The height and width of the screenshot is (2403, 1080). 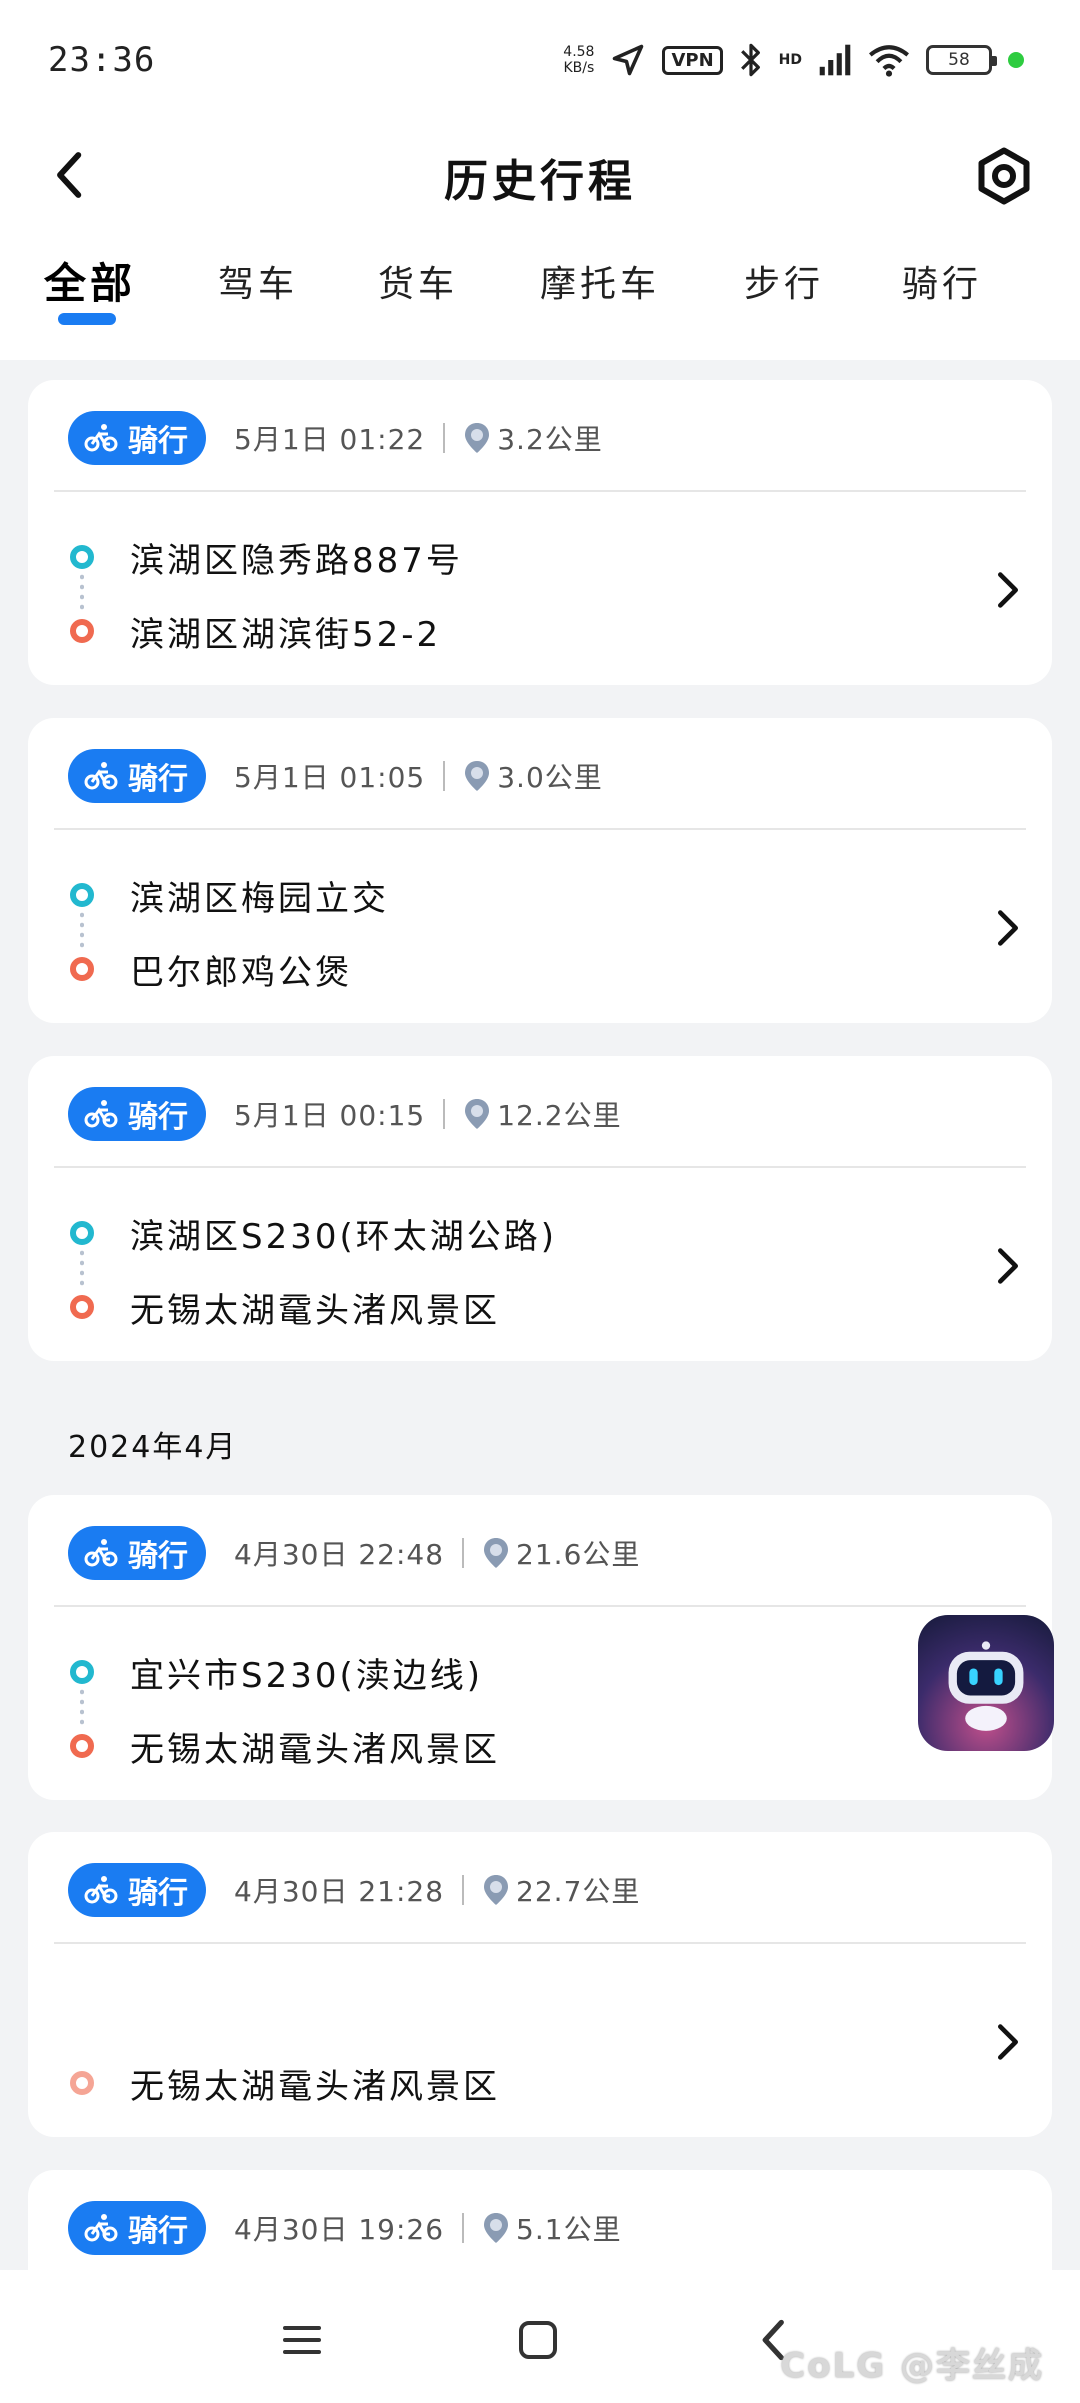 I want to click on start-place: 宜兴市S230(渎边线), so click(x=307, y=1675).